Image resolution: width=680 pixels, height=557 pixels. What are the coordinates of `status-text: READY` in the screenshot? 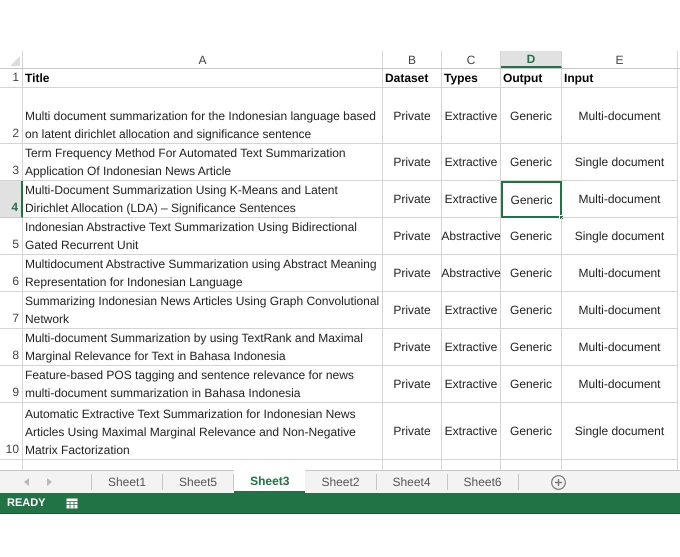 It's located at (26, 503).